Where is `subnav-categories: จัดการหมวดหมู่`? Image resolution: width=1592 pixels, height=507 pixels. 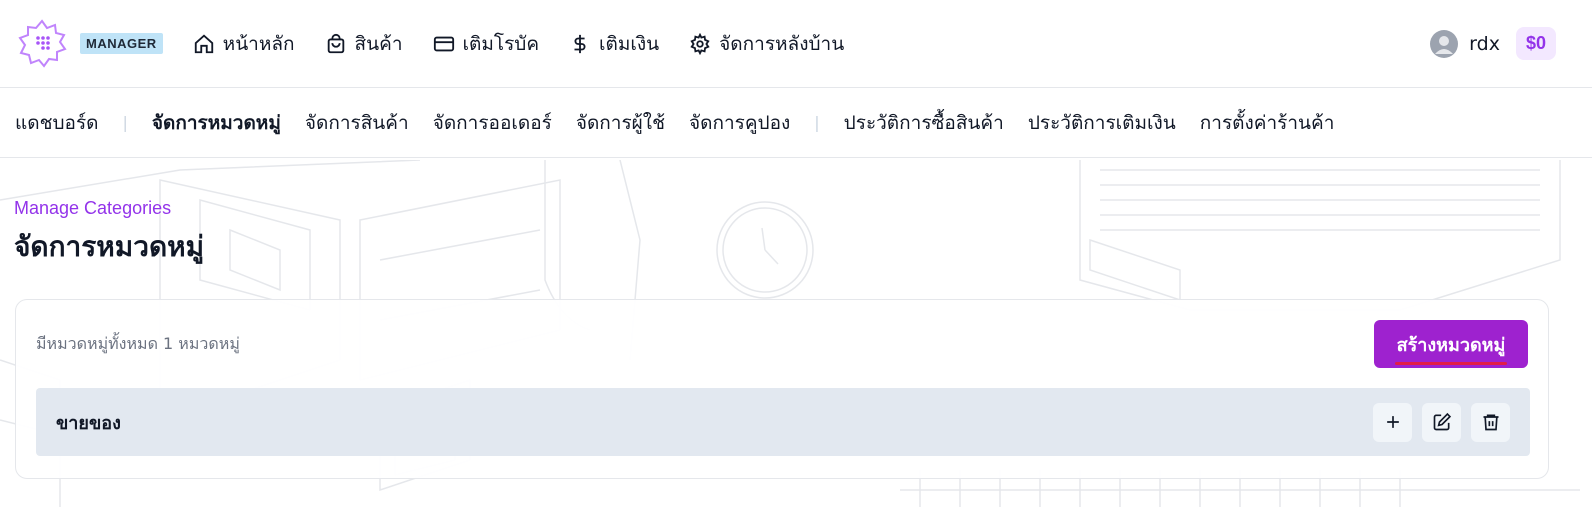 subnav-categories: จัดการหมวดหมู่ is located at coordinates (216, 123).